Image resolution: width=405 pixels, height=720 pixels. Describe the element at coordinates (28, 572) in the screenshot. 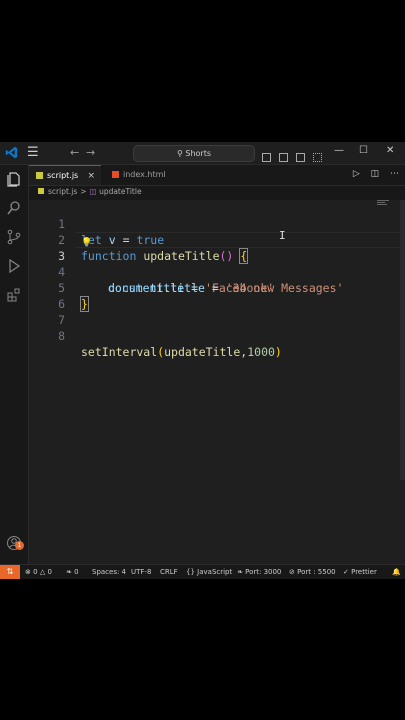

I see `error-icon: ⊗` at that location.